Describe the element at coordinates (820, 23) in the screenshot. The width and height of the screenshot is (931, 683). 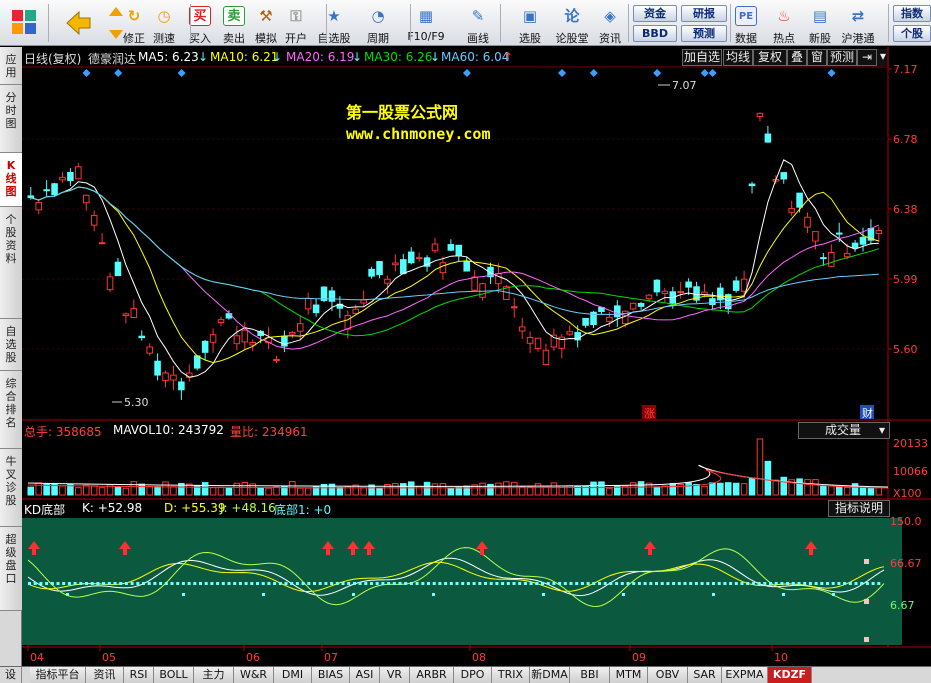
I see `toolbar-button-15: ▤ 新股` at that location.